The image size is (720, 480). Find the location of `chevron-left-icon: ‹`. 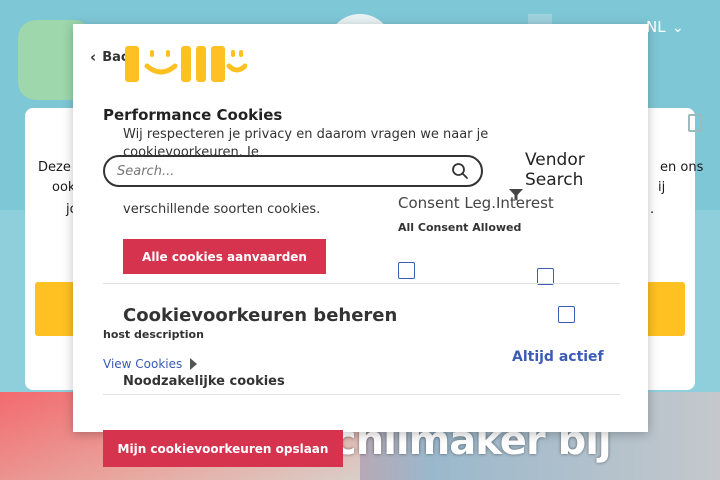

chevron-left-icon: ‹ is located at coordinates (93, 57).